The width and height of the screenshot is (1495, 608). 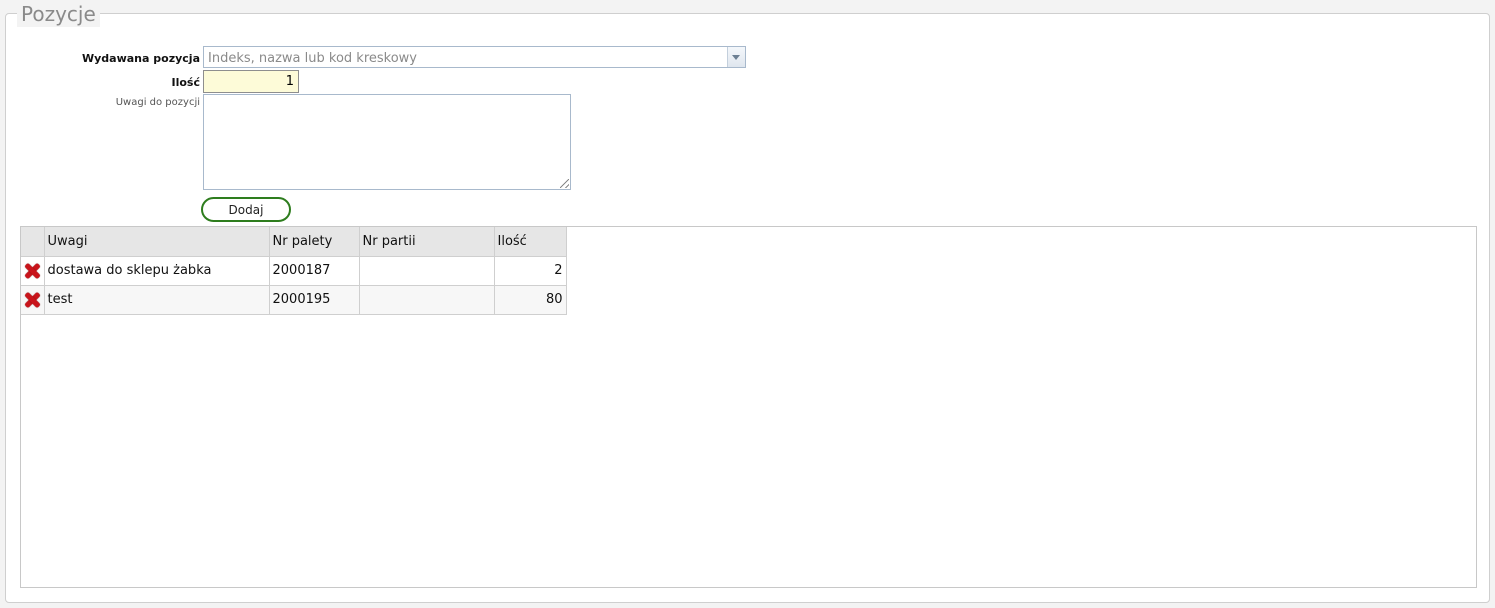 I want to click on item-combobox, so click(x=474, y=57).